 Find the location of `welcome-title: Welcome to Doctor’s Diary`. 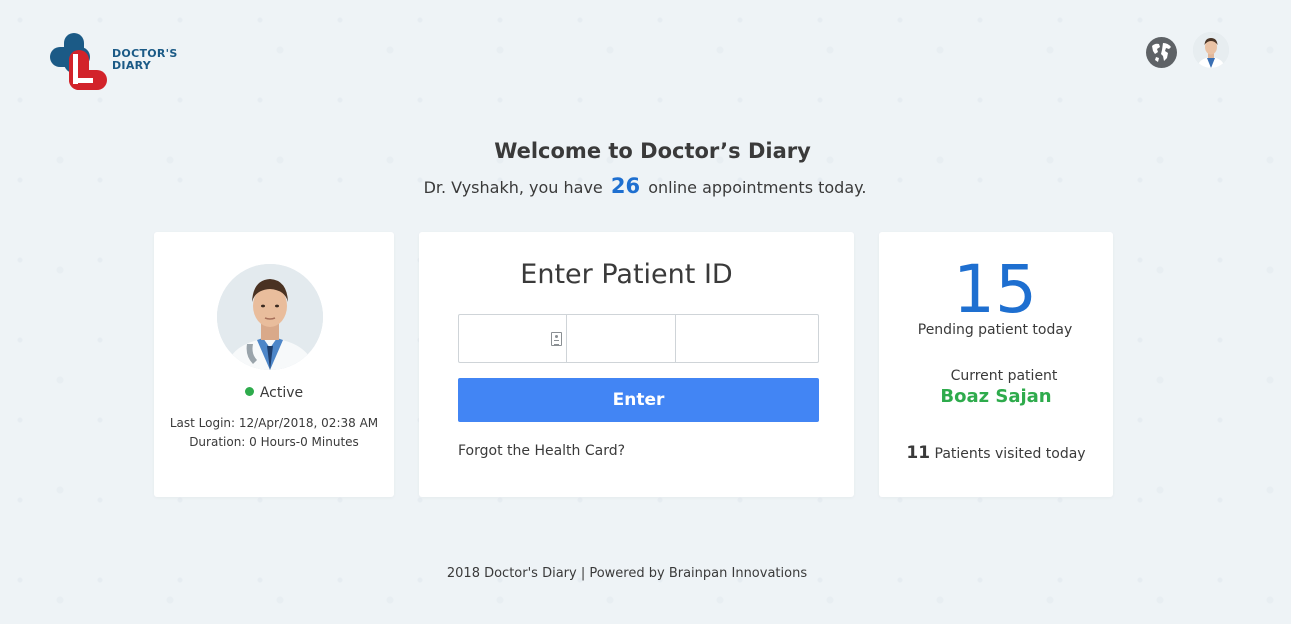

welcome-title: Welcome to Doctor’s Diary is located at coordinates (652, 151).